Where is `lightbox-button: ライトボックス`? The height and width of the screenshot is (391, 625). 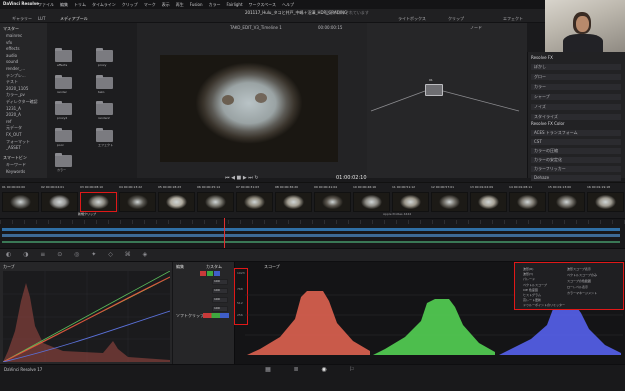 lightbox-button: ライトボックス is located at coordinates (412, 19).